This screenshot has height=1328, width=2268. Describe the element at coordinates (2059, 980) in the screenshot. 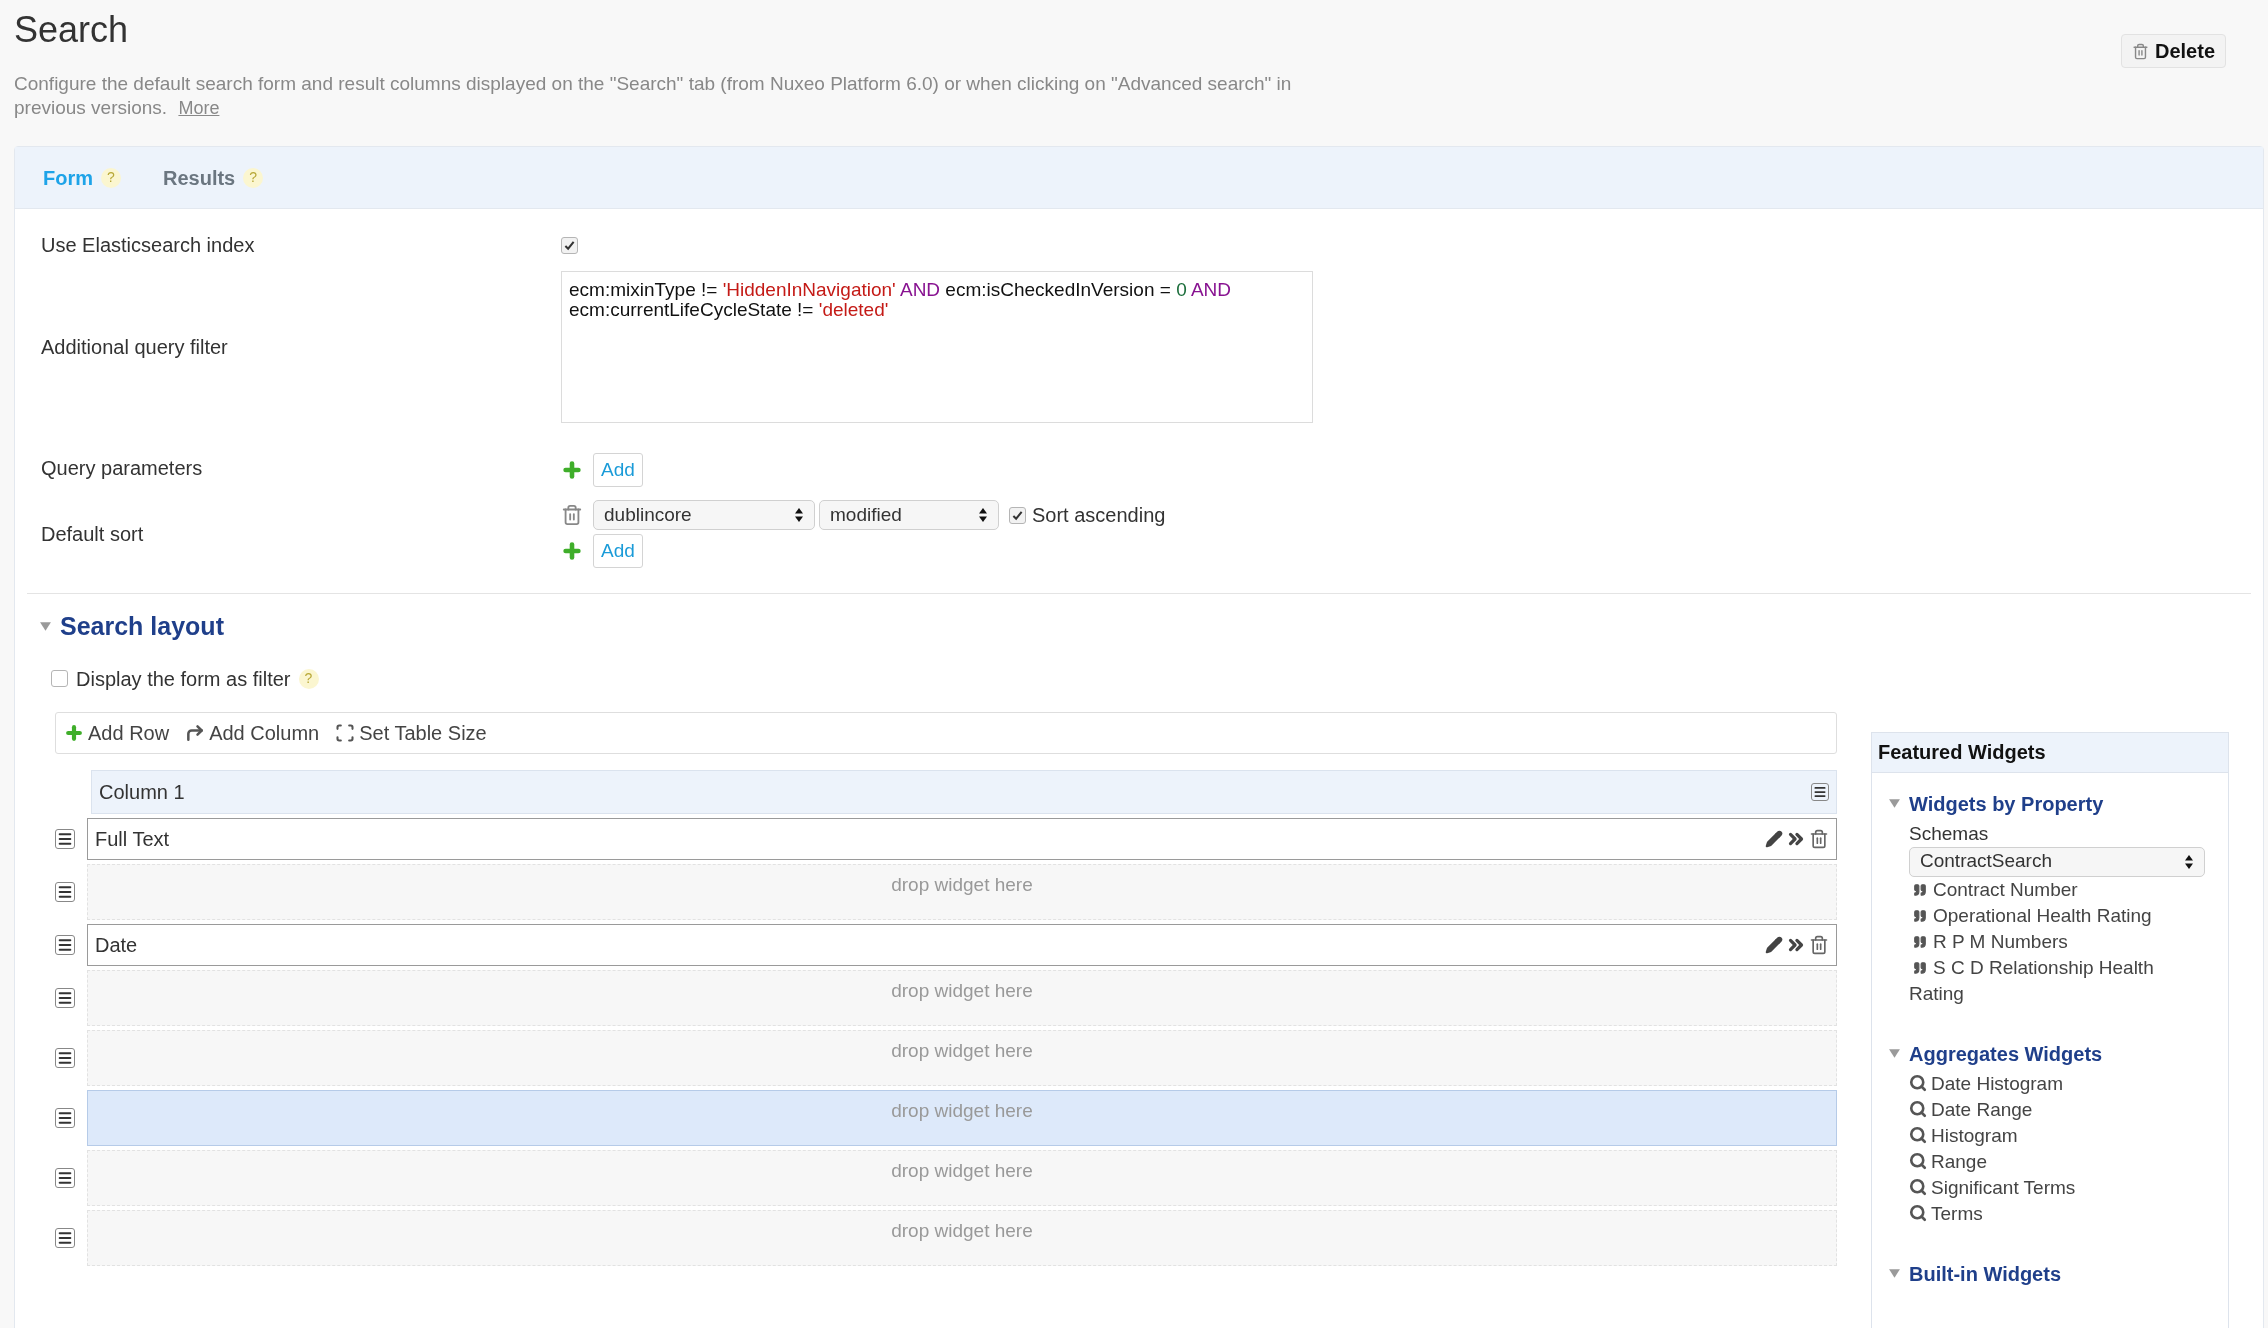

I see `widget-item: S C D Relationship Health Rating` at that location.